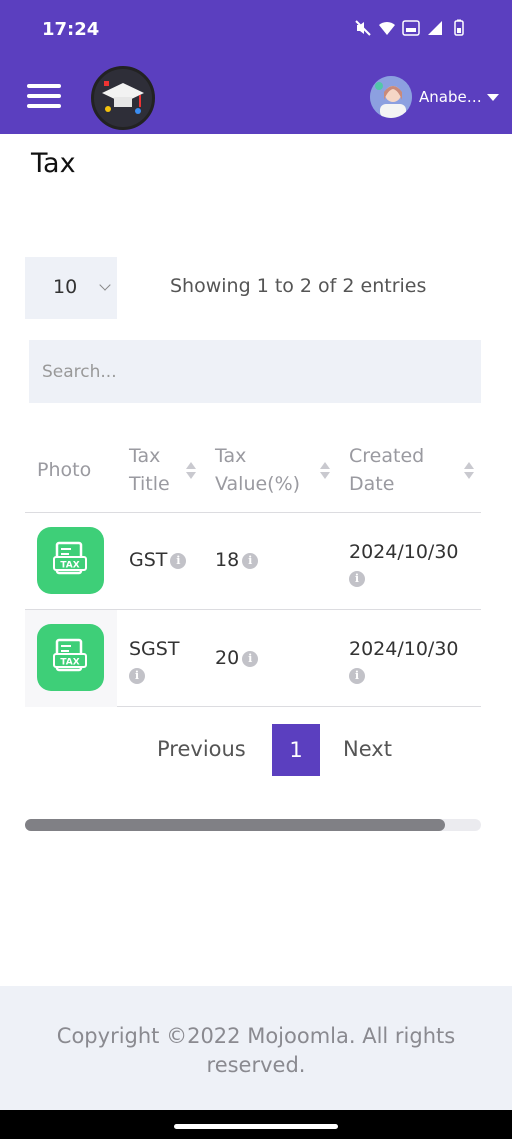  I want to click on previous-button: Previous, so click(201, 749).